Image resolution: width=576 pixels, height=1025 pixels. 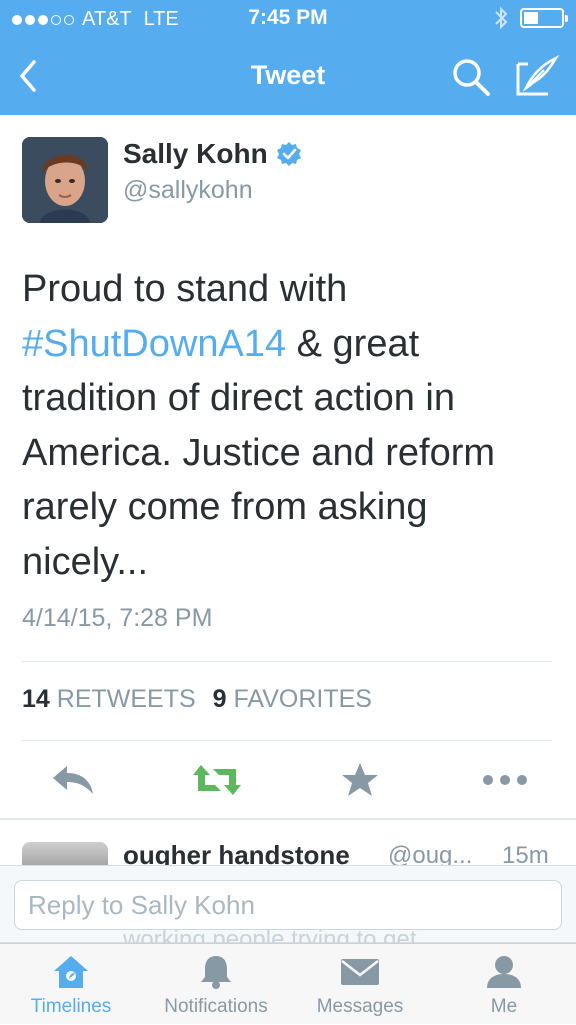 What do you see at coordinates (154, 344) in the screenshot?
I see `hashtag-link: #ShutDownA14` at bounding box center [154, 344].